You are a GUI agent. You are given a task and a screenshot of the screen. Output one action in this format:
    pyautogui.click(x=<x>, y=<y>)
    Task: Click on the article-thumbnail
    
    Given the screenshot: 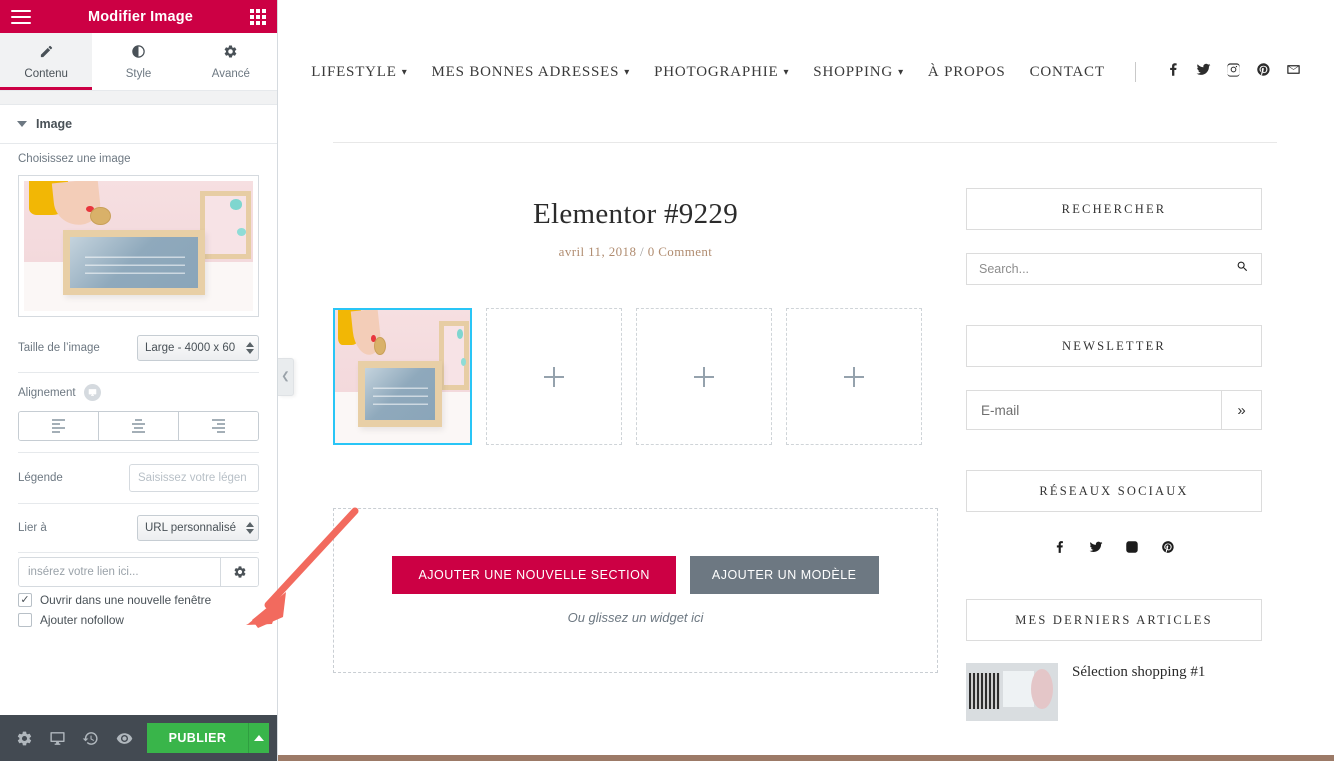 What is the action you would take?
    pyautogui.click(x=1012, y=692)
    